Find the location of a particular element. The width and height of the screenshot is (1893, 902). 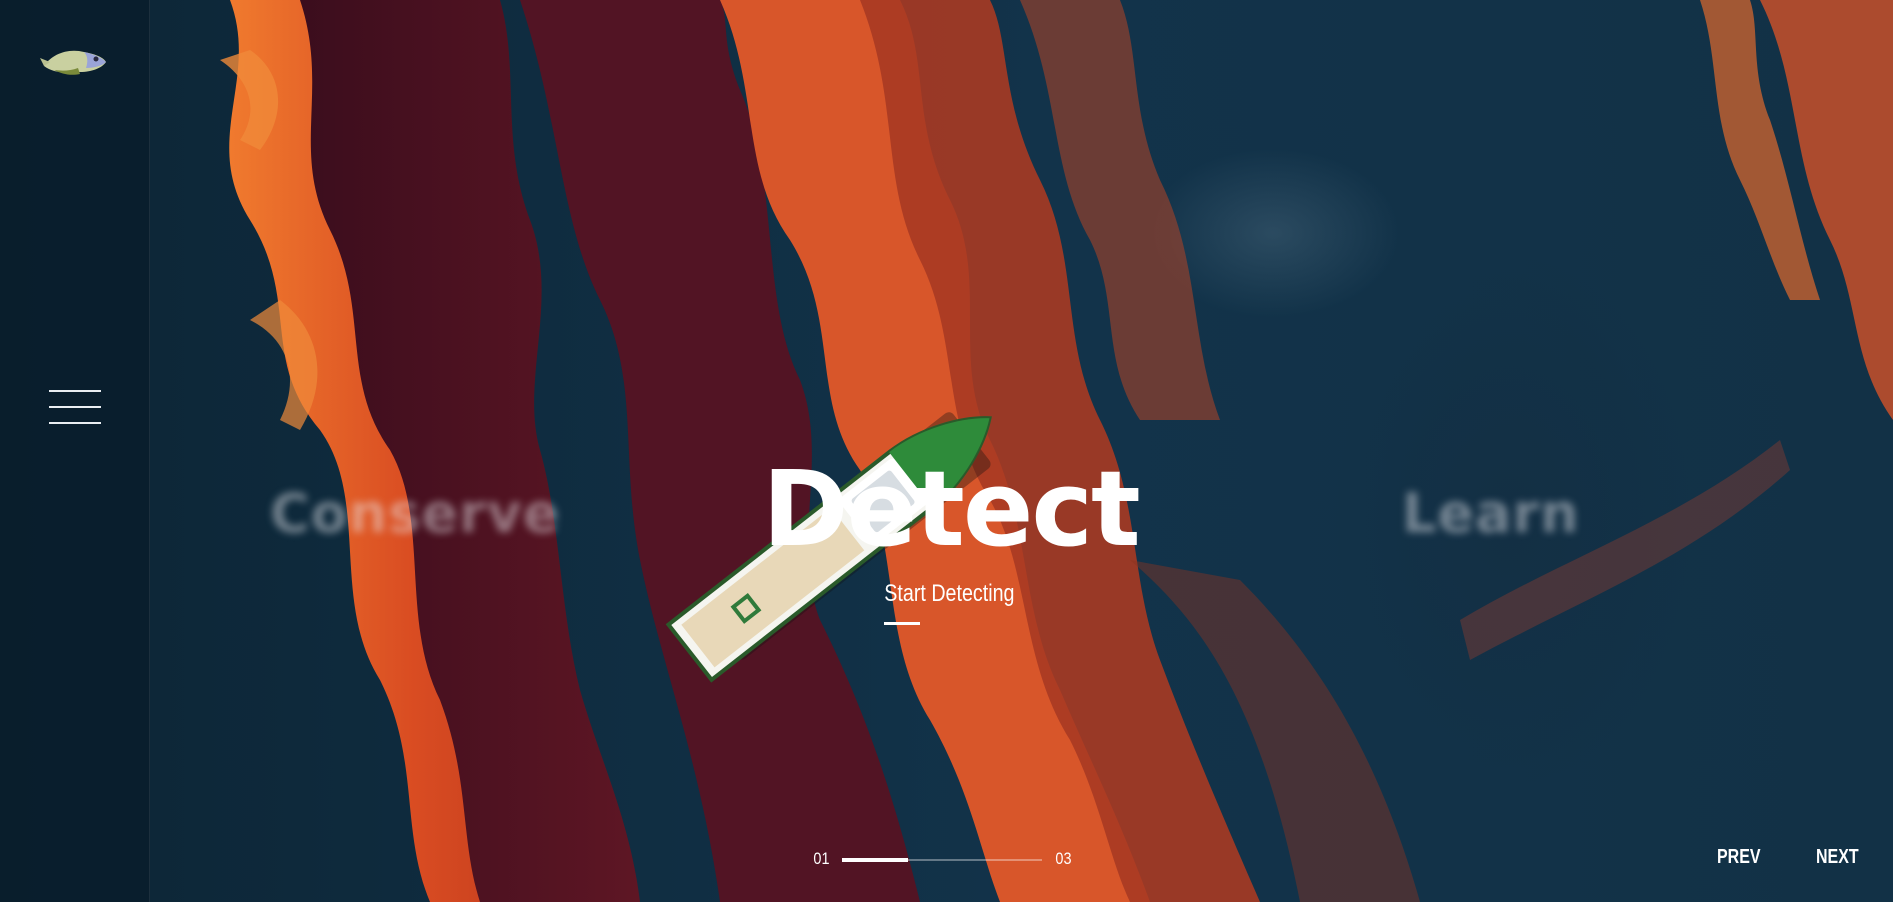

prev-button: PREV is located at coordinates (1739, 857).